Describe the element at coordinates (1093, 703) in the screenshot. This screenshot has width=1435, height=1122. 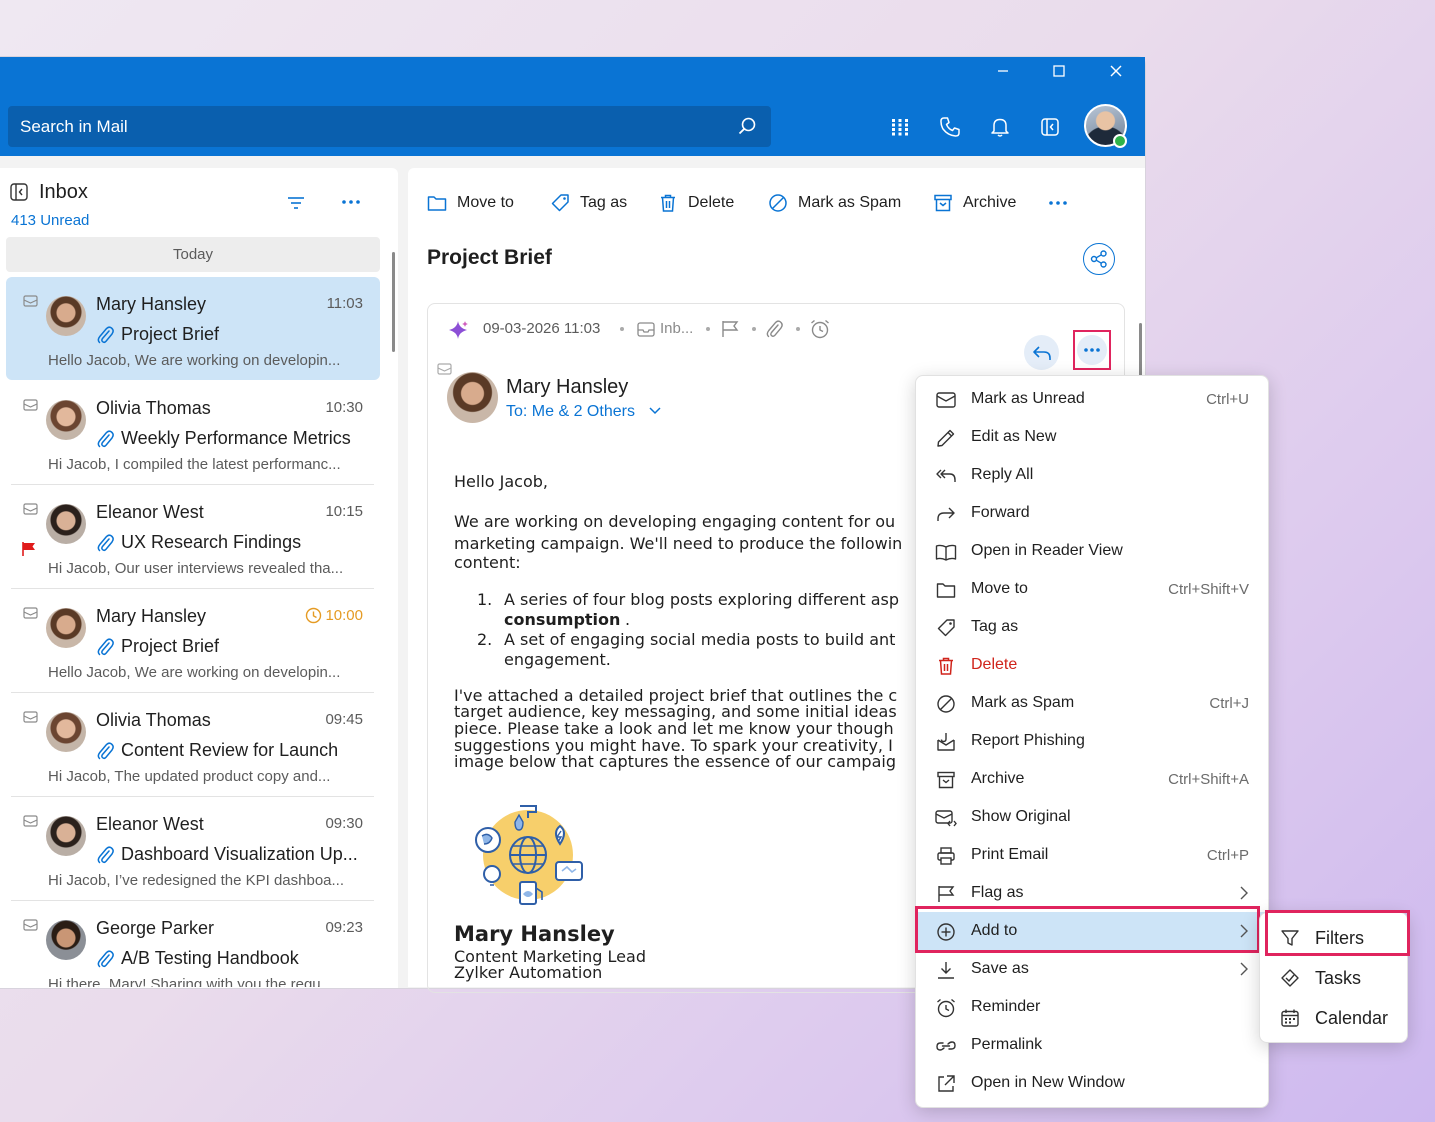
I see `menu-item-mark-spam: Mark as Spam Ctrl+J` at that location.